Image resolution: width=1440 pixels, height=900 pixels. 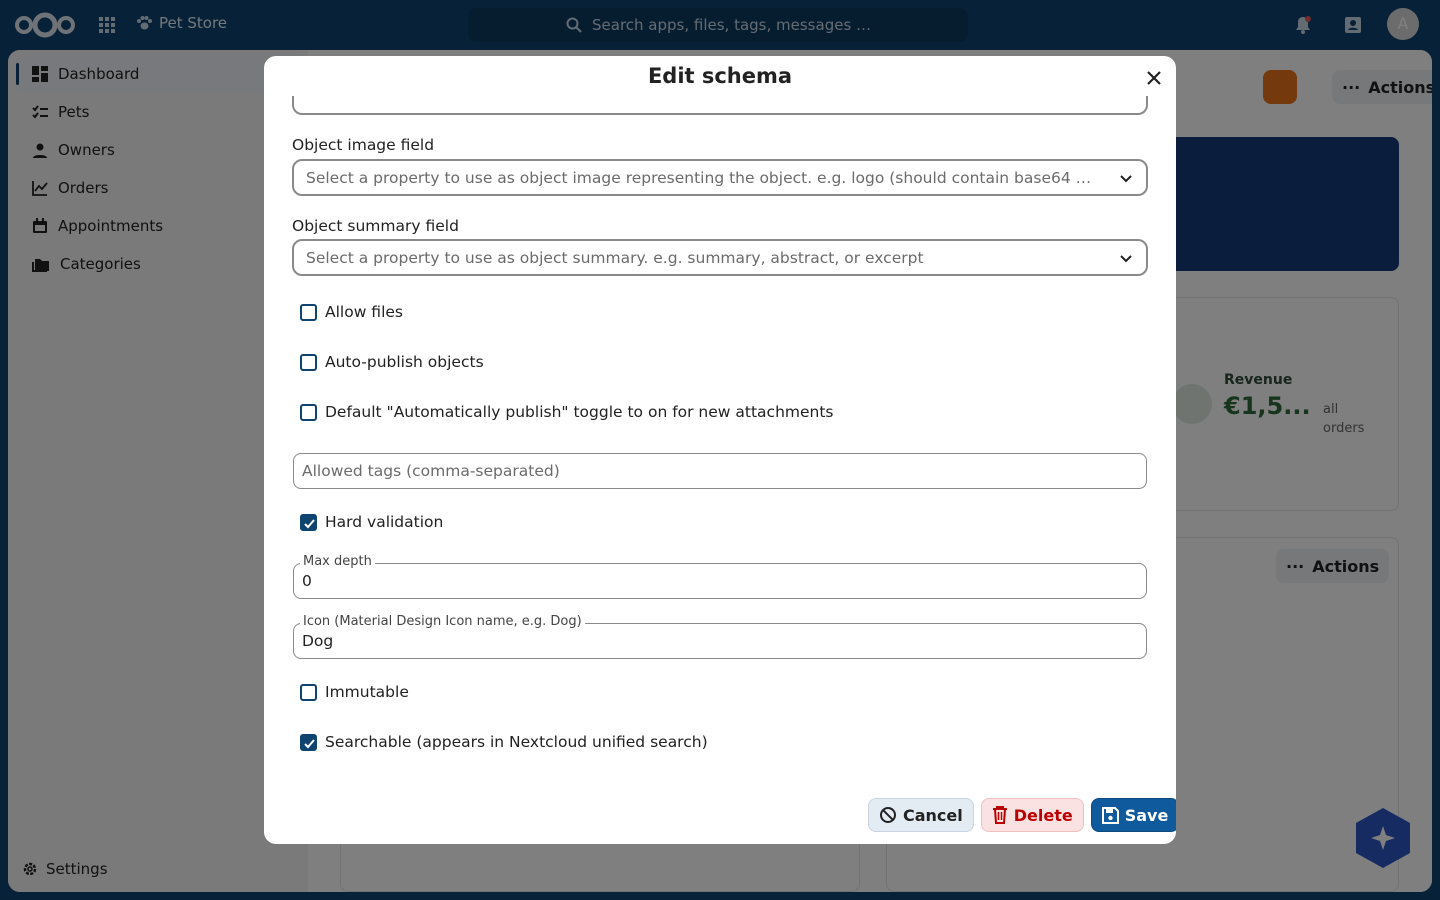 I want to click on allowed-tags-placeholder: Allowed tags (comma-separated), so click(x=431, y=471).